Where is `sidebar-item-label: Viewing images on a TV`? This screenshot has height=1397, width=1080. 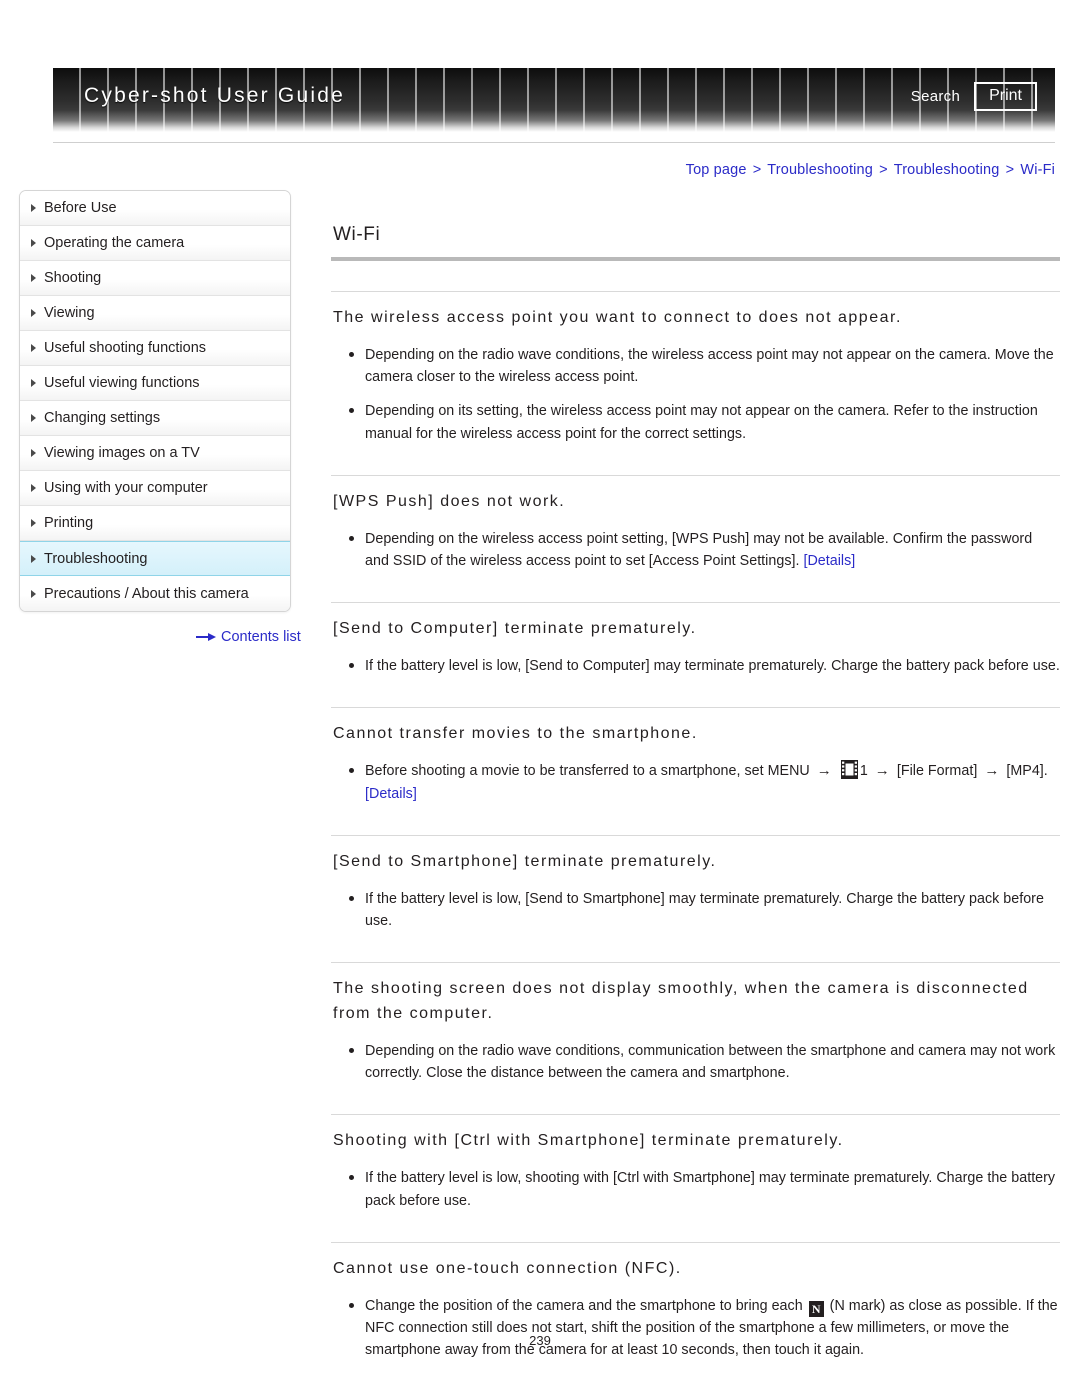 sidebar-item-label: Viewing images on a TV is located at coordinates (122, 453).